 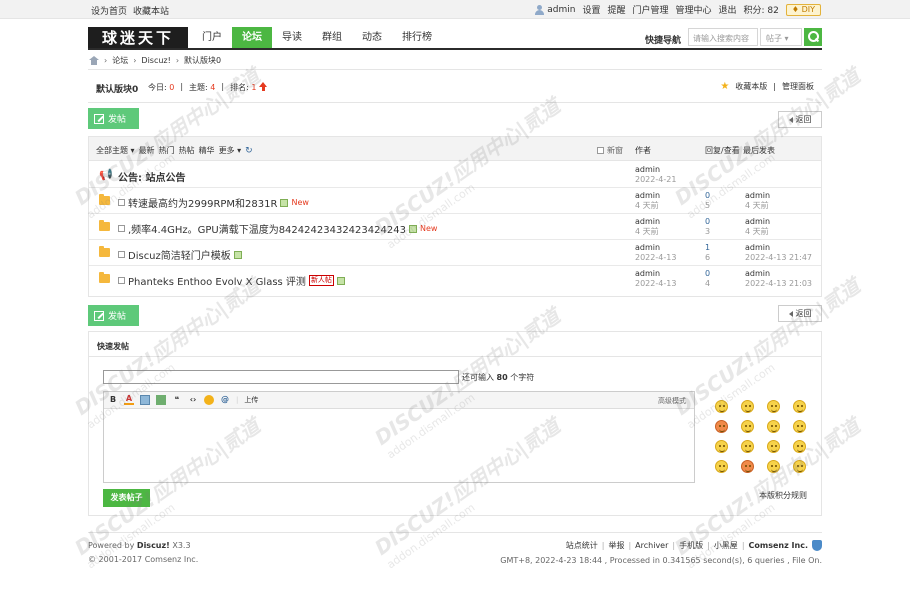 What do you see at coordinates (778, 545) in the screenshot?
I see `footer-comsenz-link: Comsenz Inc.` at bounding box center [778, 545].